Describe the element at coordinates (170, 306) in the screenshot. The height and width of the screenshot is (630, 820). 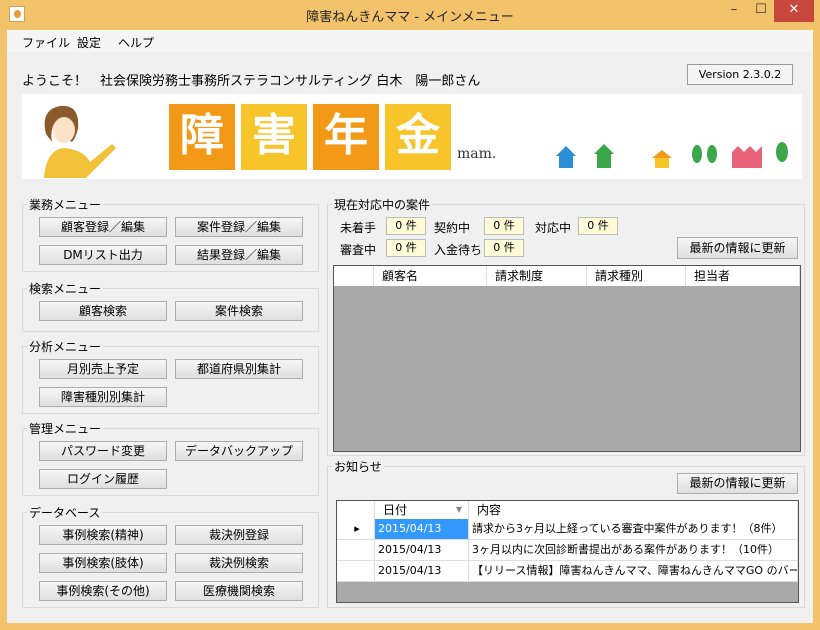
I see `search-menu-group: 検索メニュー 顧客検索 案件検索` at that location.